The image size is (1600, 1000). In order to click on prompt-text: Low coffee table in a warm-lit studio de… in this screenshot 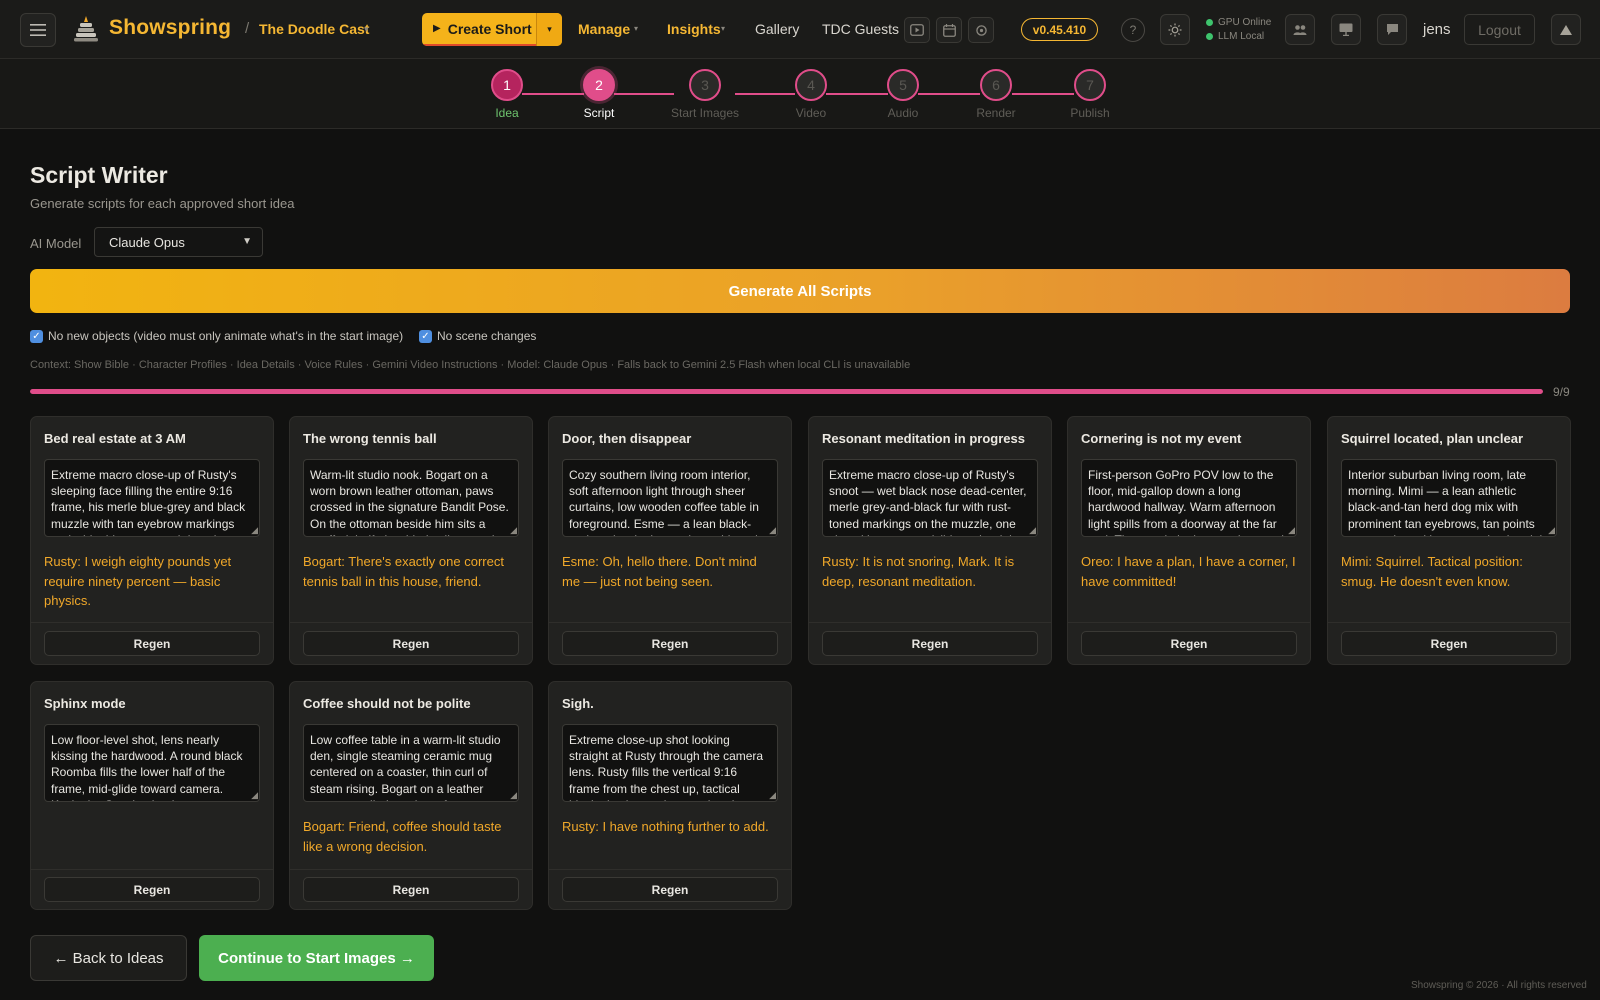, I will do `click(405, 767)`.